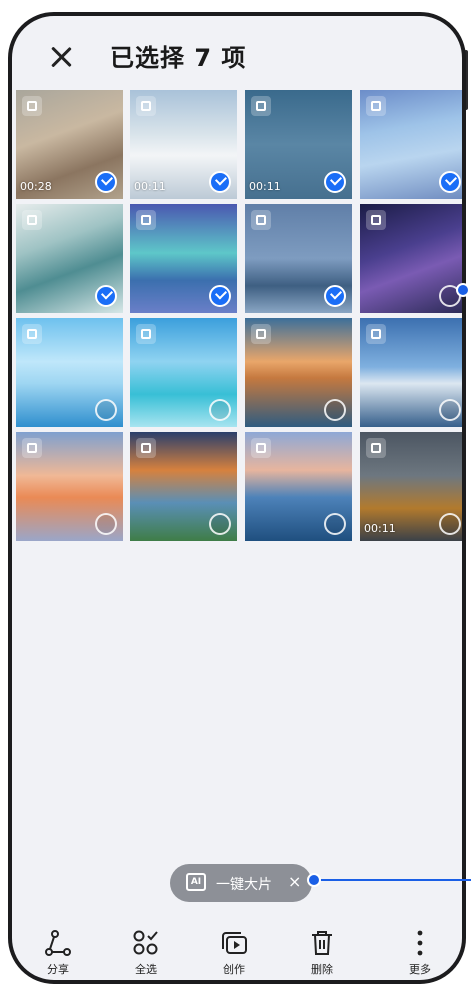 The height and width of the screenshot is (988, 471). What do you see at coordinates (389, 880) in the screenshot?
I see `callout-pointer-chip` at bounding box center [389, 880].